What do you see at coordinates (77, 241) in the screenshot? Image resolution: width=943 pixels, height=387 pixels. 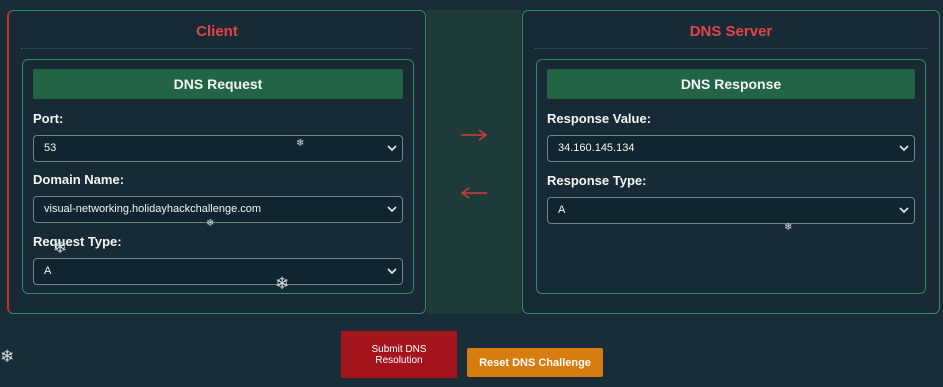 I see `request-type-label: Request Type:` at bounding box center [77, 241].